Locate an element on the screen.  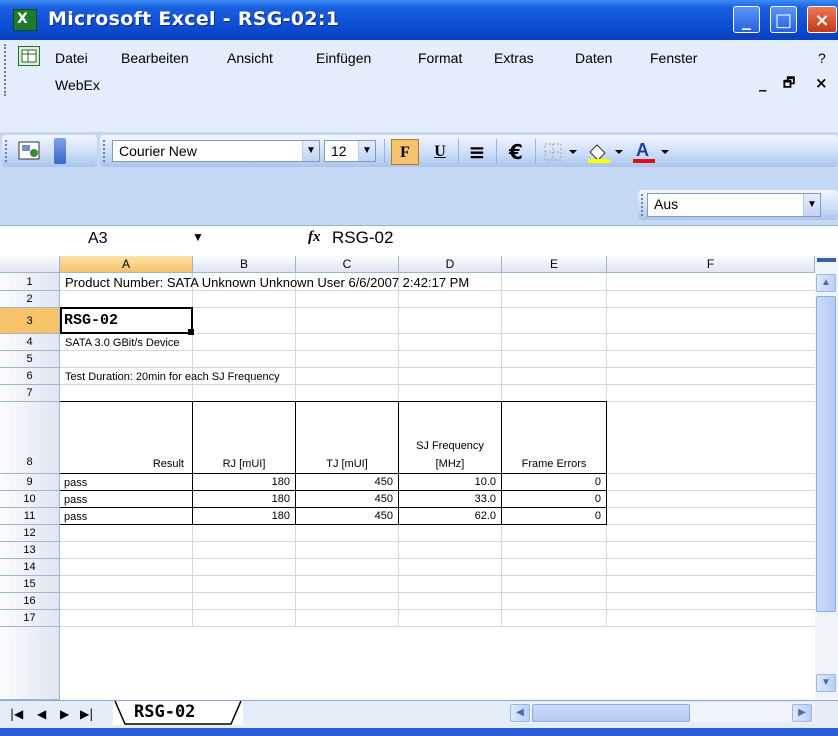
menu-webex: WebEx is located at coordinates (77, 85).